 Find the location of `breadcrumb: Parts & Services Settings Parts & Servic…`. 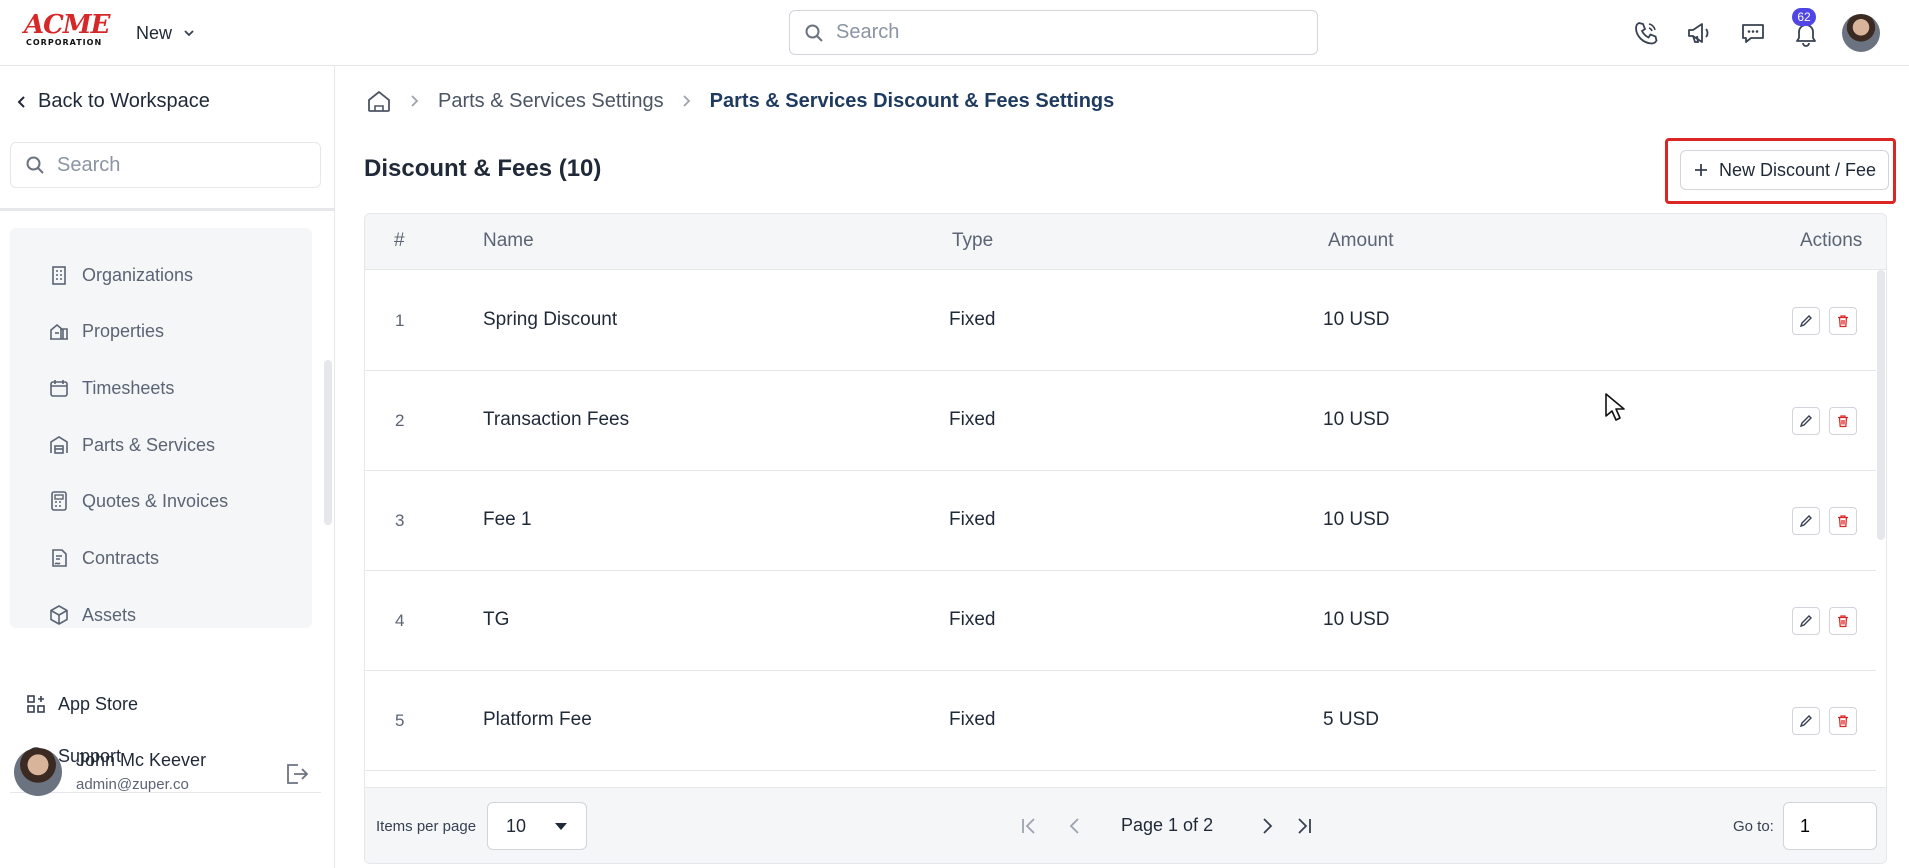

breadcrumb: Parts & Services Settings Parts & Servic… is located at coordinates (740, 101).